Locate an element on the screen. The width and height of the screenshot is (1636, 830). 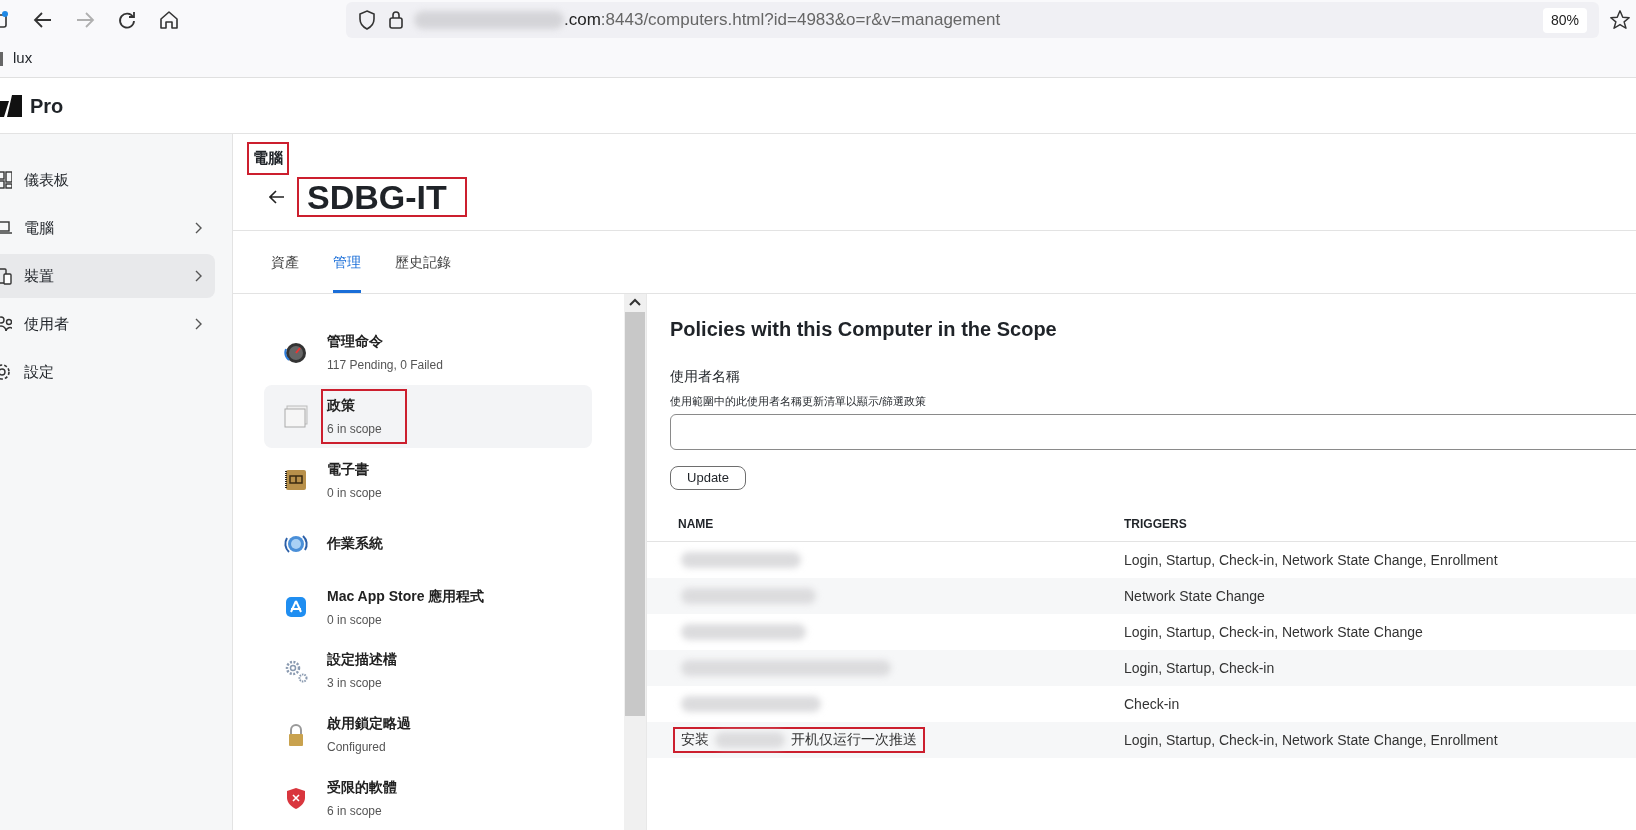
column-header: TRIGGERS is located at coordinates (1155, 524).